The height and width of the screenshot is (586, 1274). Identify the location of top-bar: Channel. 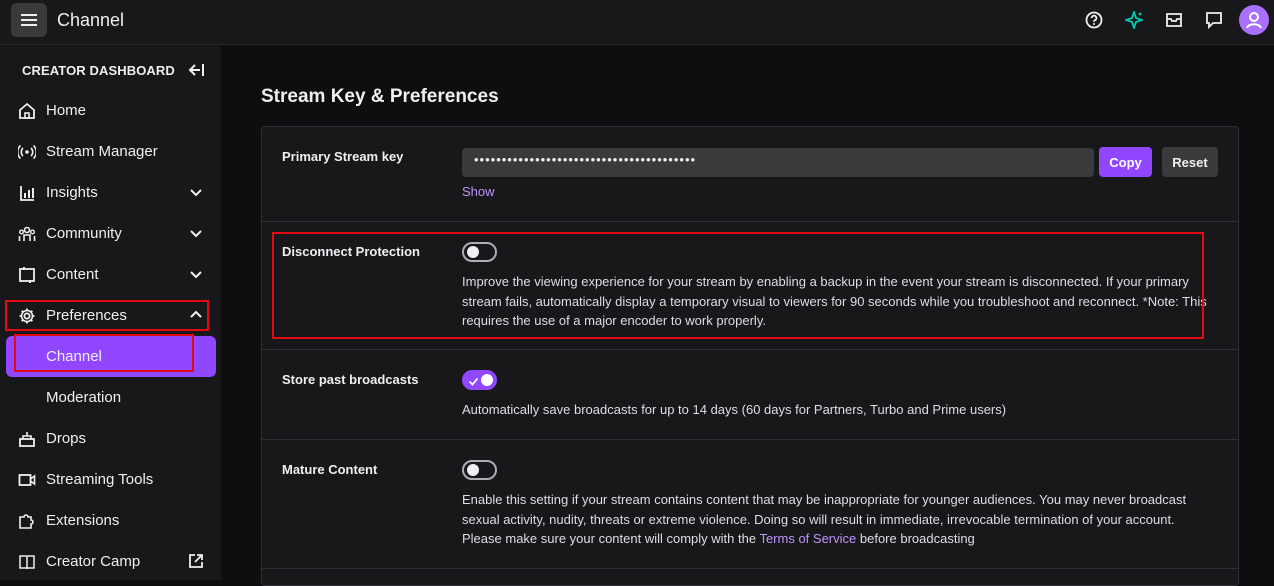
(637, 22).